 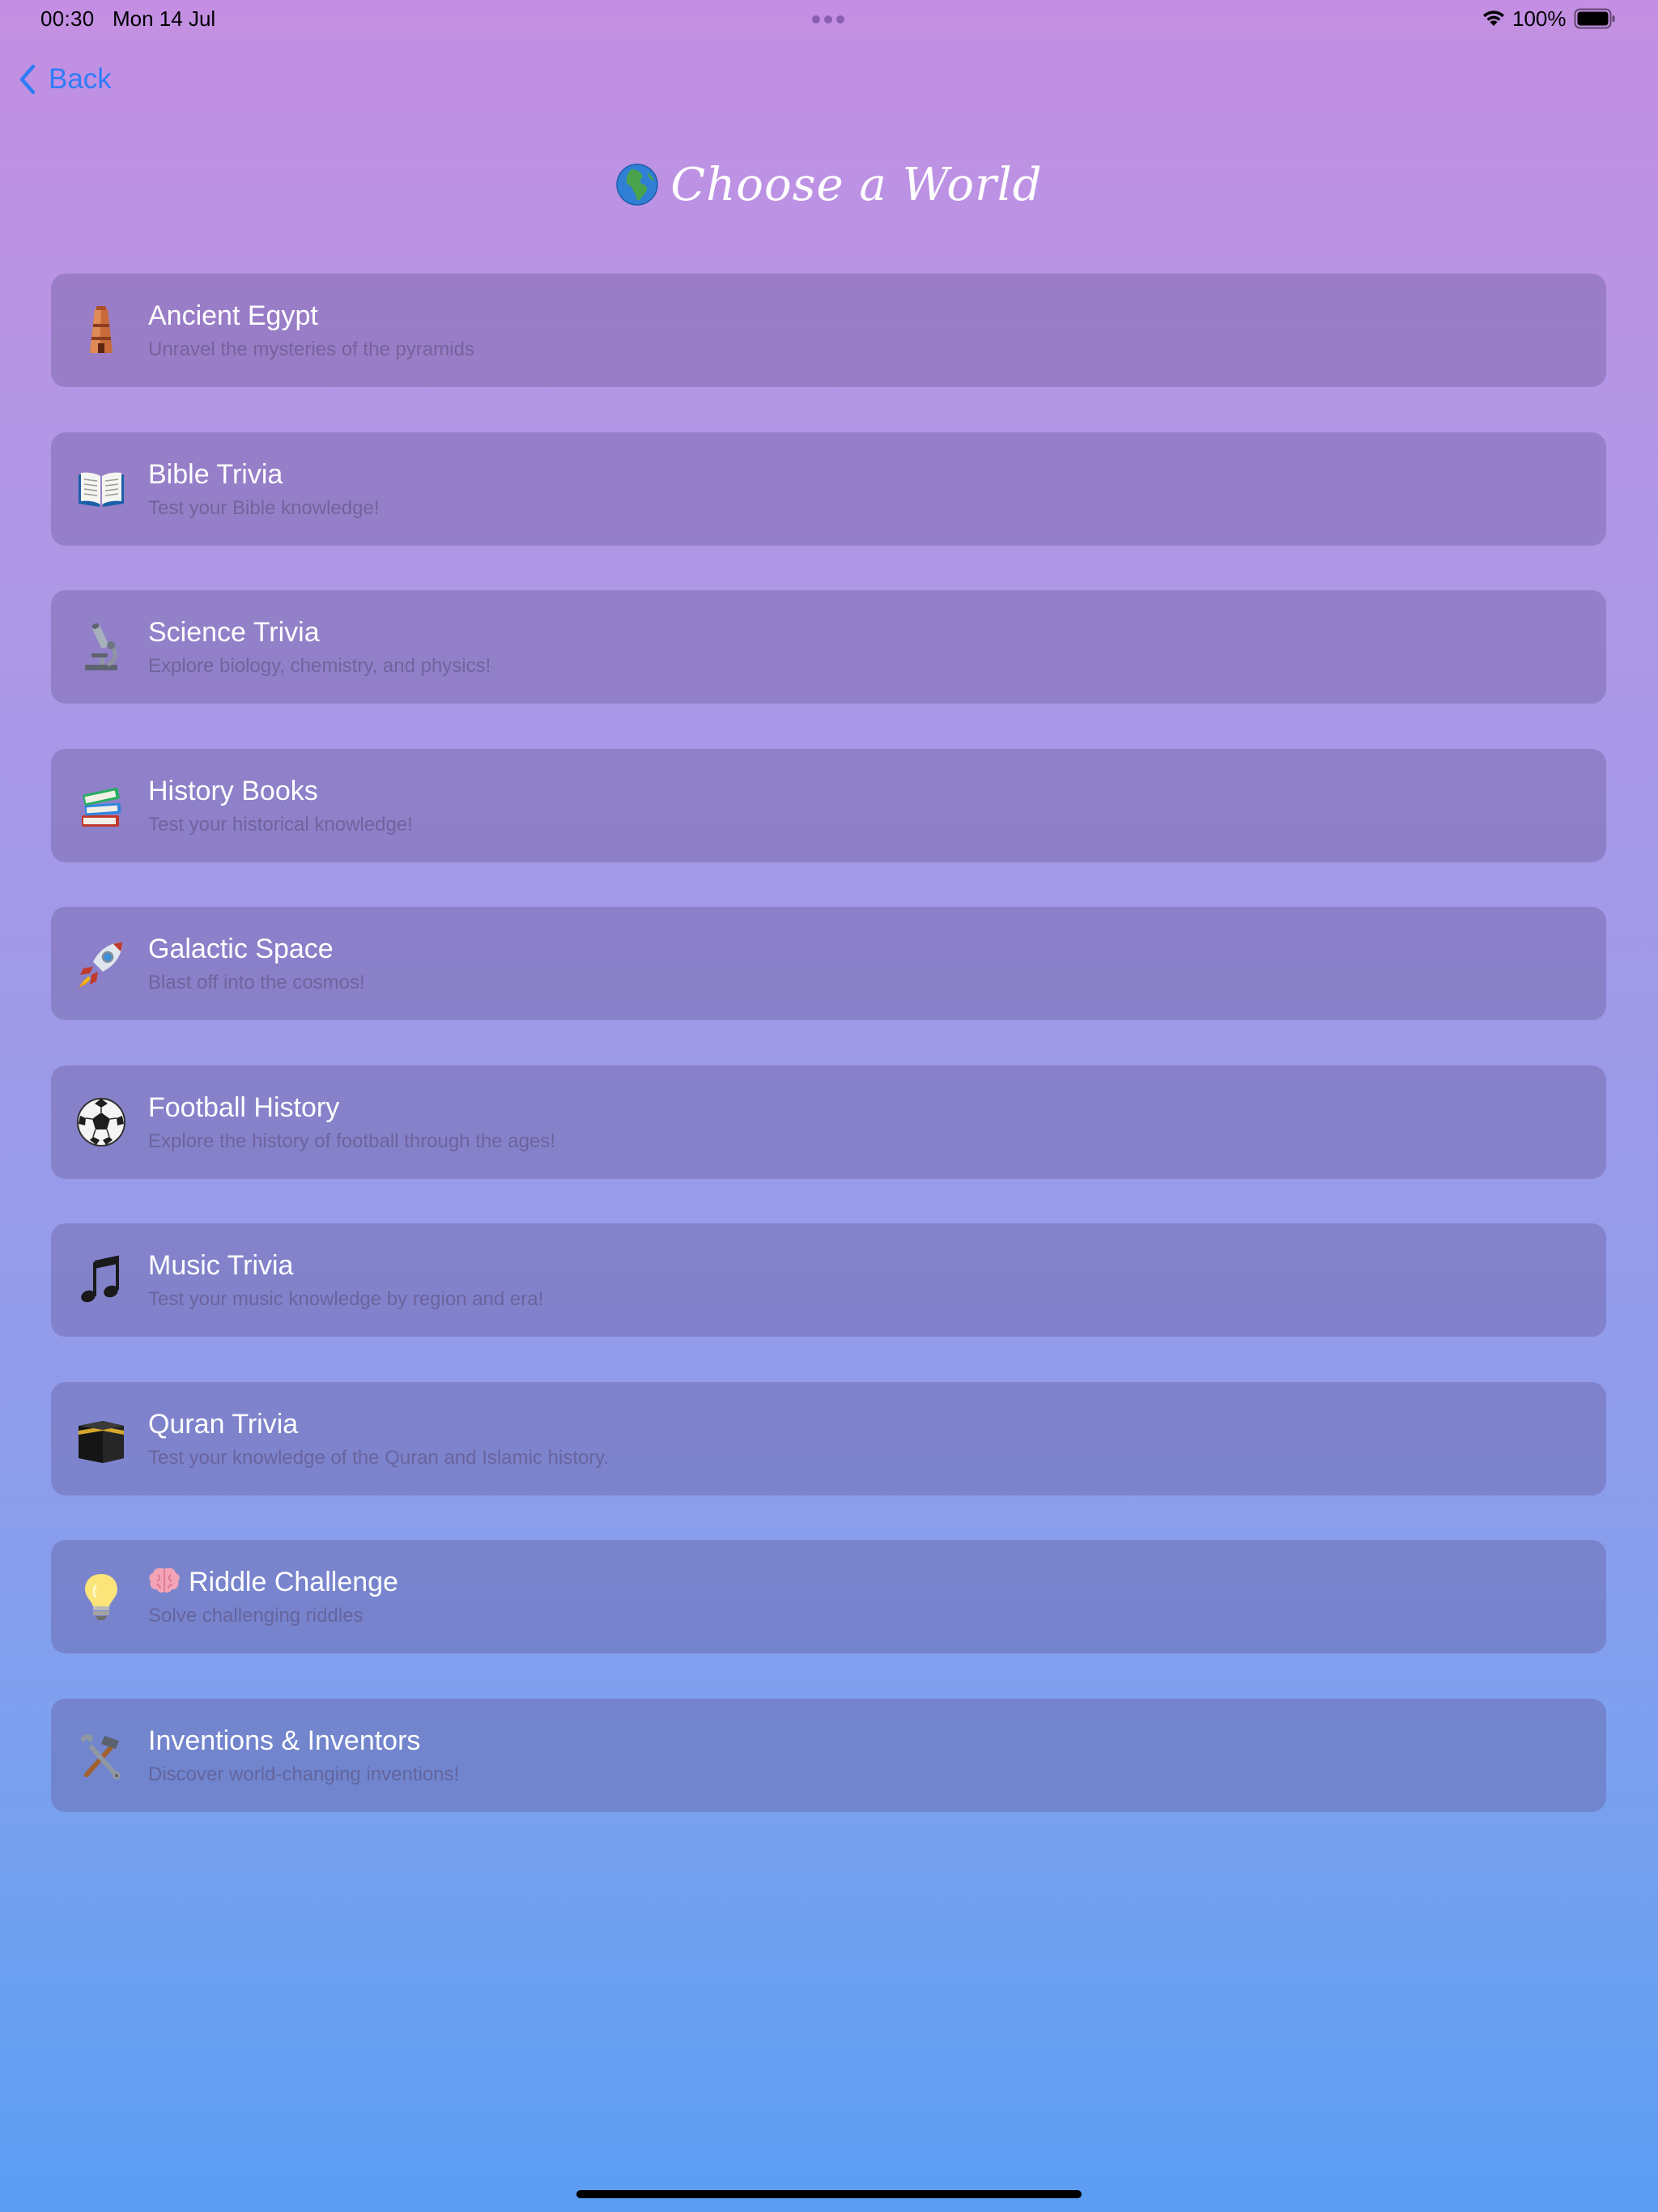 What do you see at coordinates (1594, 19) in the screenshot?
I see `battery-icon` at bounding box center [1594, 19].